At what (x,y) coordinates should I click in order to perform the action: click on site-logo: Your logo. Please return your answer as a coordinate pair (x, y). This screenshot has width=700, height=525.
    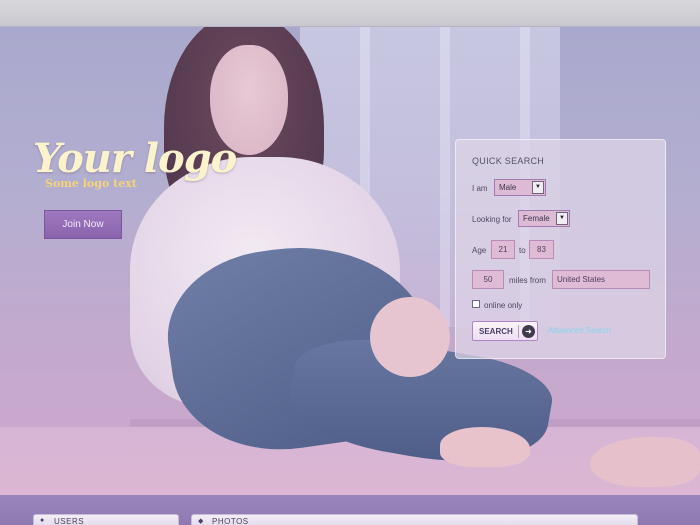
    Looking at the image, I should click on (135, 158).